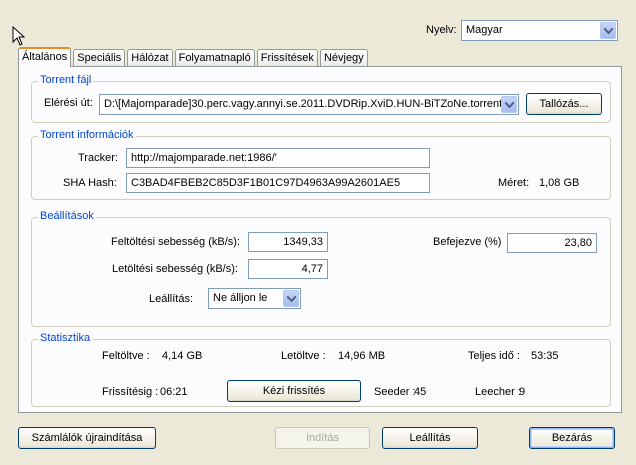 The image size is (636, 465). I want to click on download-speed-field: 4,77, so click(288, 269).